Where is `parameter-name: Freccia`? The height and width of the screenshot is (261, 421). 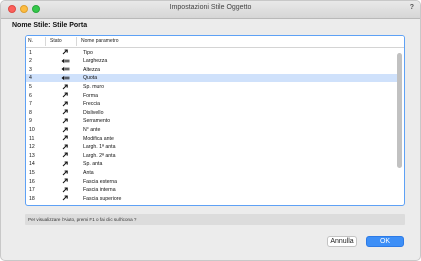
parameter-name: Freccia is located at coordinates (92, 104).